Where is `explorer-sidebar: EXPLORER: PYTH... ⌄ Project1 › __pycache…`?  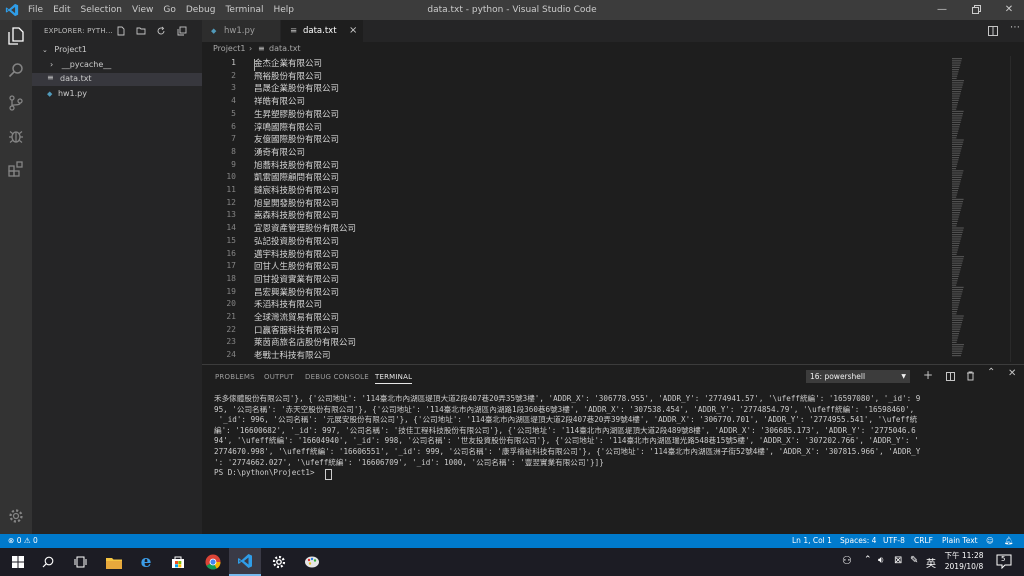 explorer-sidebar: EXPLORER: PYTH... ⌄ Project1 › __pycache… is located at coordinates (117, 277).